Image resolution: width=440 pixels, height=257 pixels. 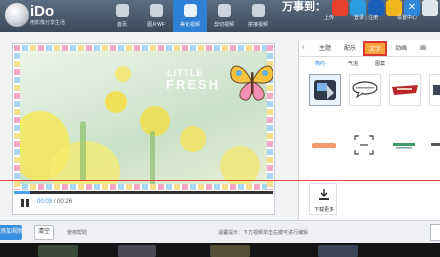 I want to click on sticker-text-art-icon, so click(x=324, y=145).